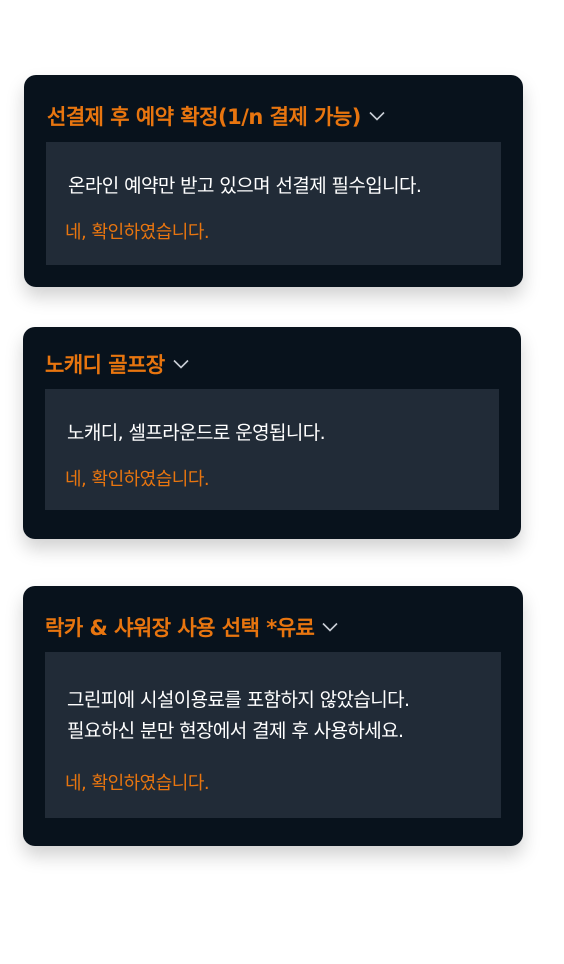 The width and height of the screenshot is (564, 964). I want to click on notice-panel: 노캐디, 셀프라운드로 운영됩니다. 네, 확인하였습니다., so click(272, 449).